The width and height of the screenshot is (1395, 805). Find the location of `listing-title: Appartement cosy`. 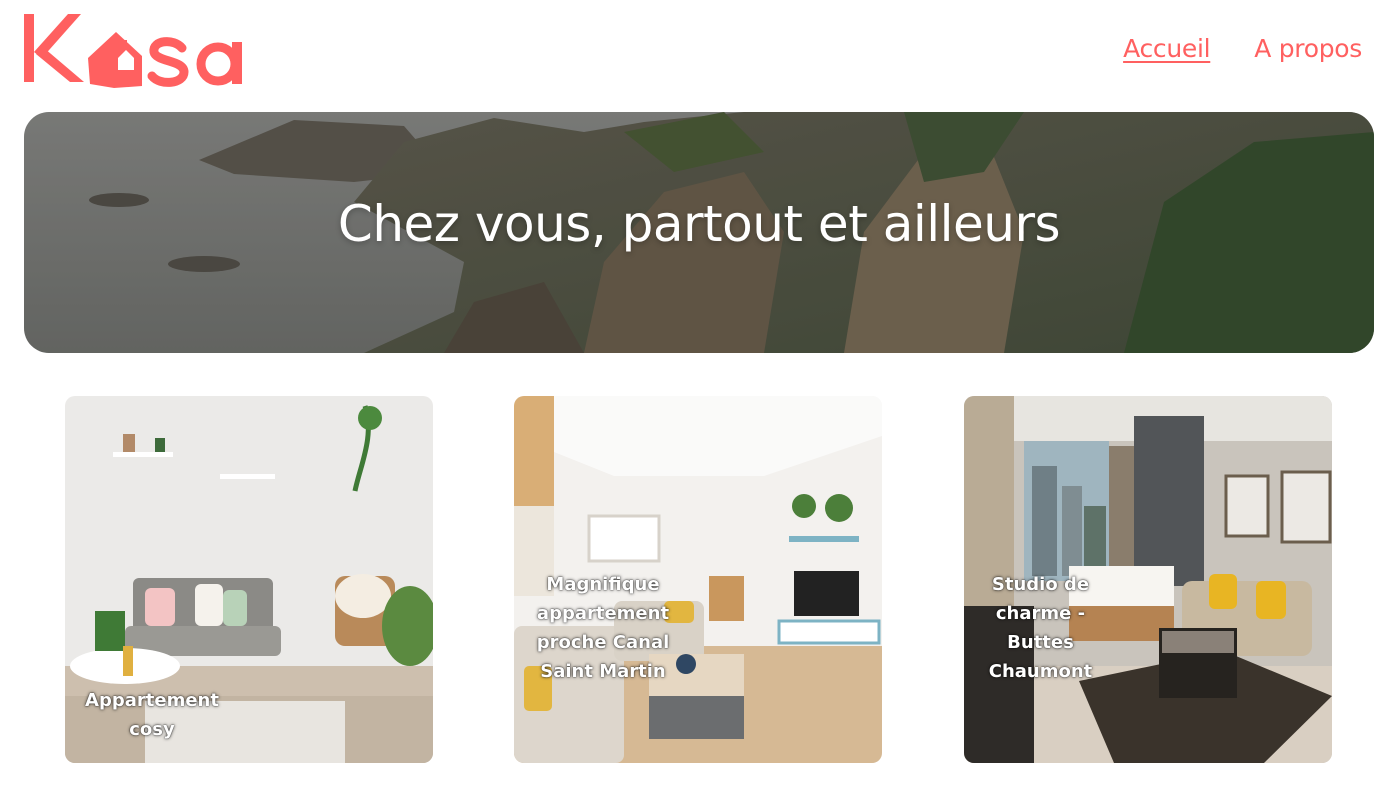

listing-title: Appartement cosy is located at coordinates (152, 715).